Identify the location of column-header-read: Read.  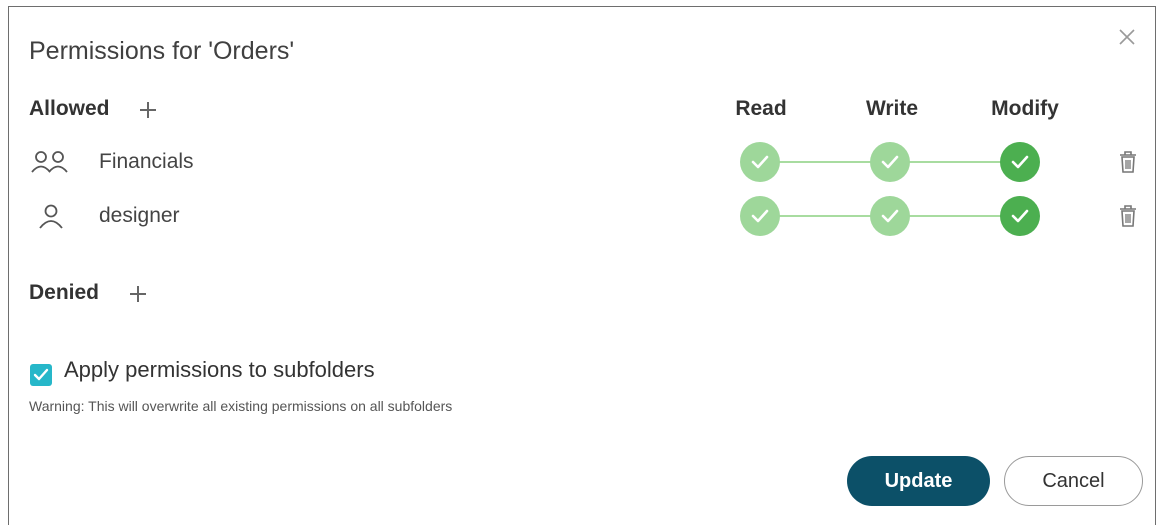
(761, 108).